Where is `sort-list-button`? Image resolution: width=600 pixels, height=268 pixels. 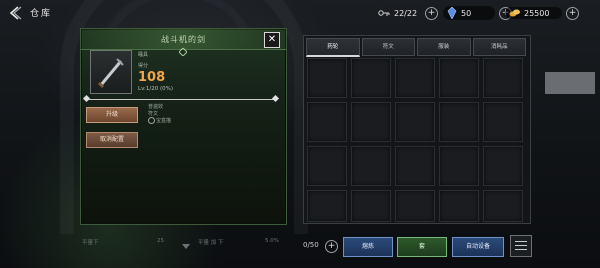
sort-list-button is located at coordinates (521, 246).